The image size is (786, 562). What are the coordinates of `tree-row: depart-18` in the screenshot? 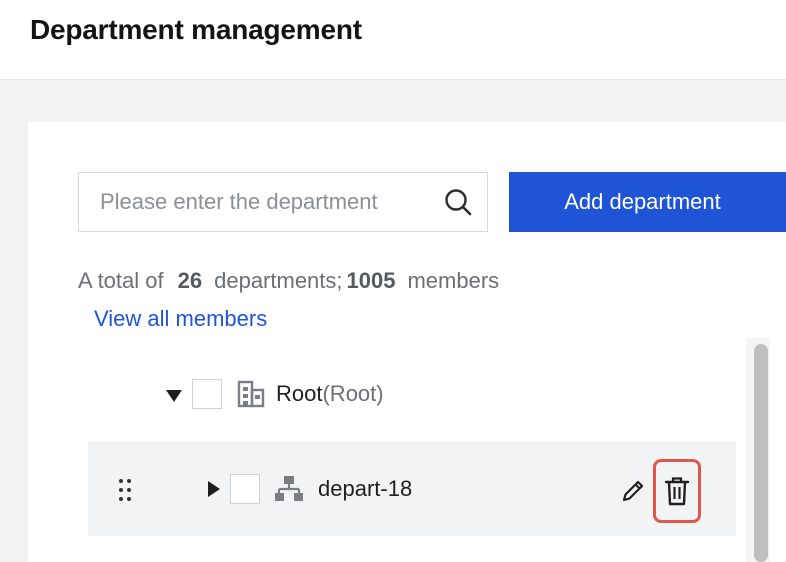 It's located at (412, 489).